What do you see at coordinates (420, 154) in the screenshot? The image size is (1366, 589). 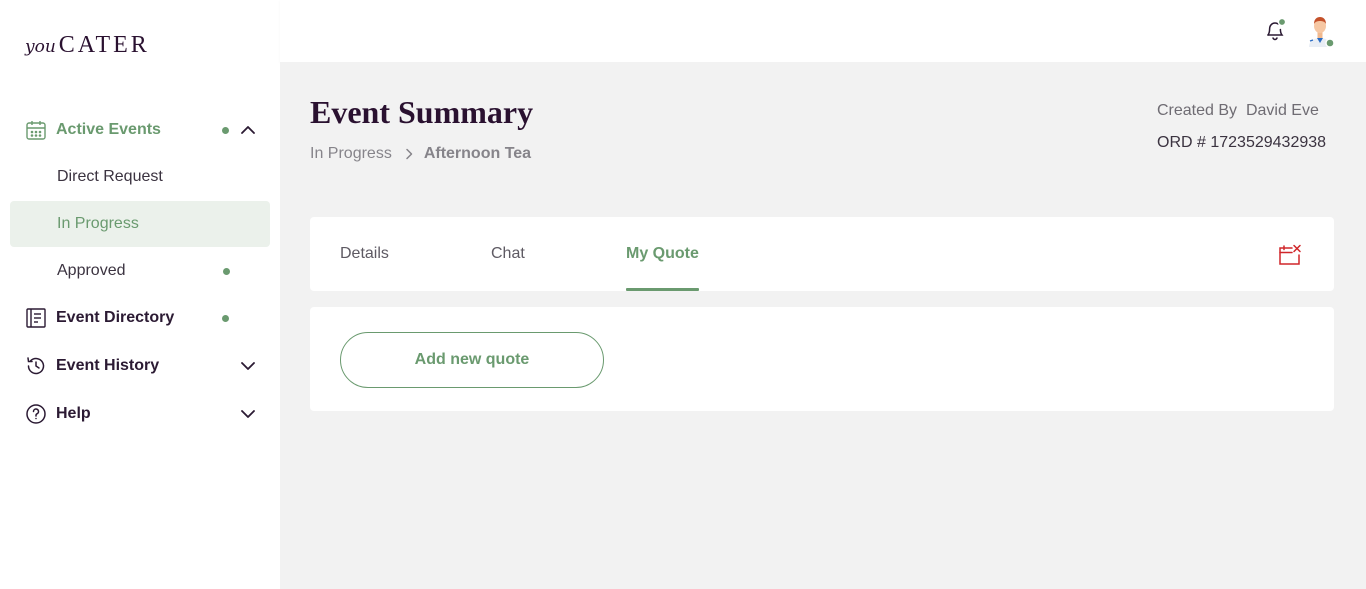 I see `breadcrumb: In Progress Afternoon Tea` at bounding box center [420, 154].